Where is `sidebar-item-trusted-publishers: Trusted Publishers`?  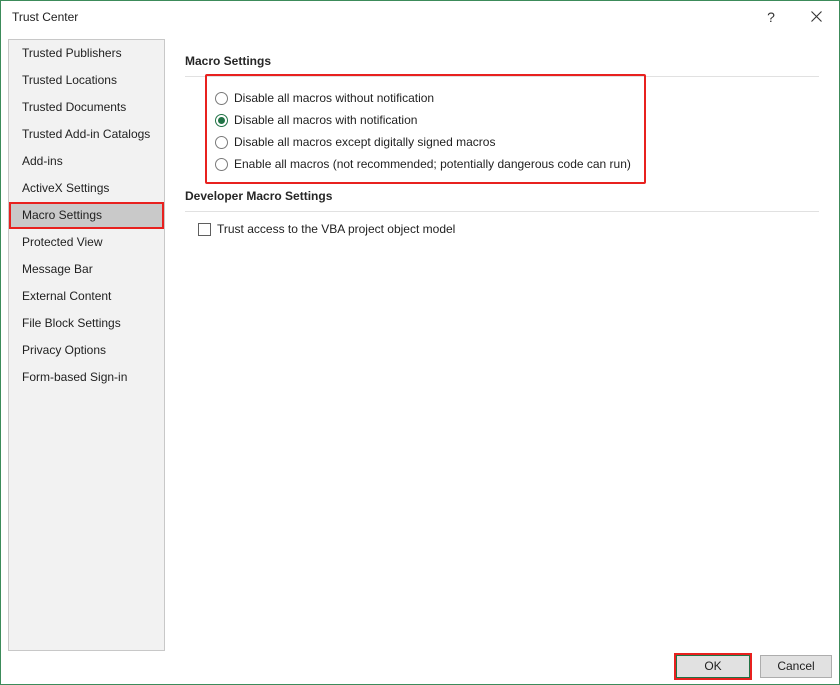
sidebar-item-trusted-publishers: Trusted Publishers is located at coordinates (86, 53).